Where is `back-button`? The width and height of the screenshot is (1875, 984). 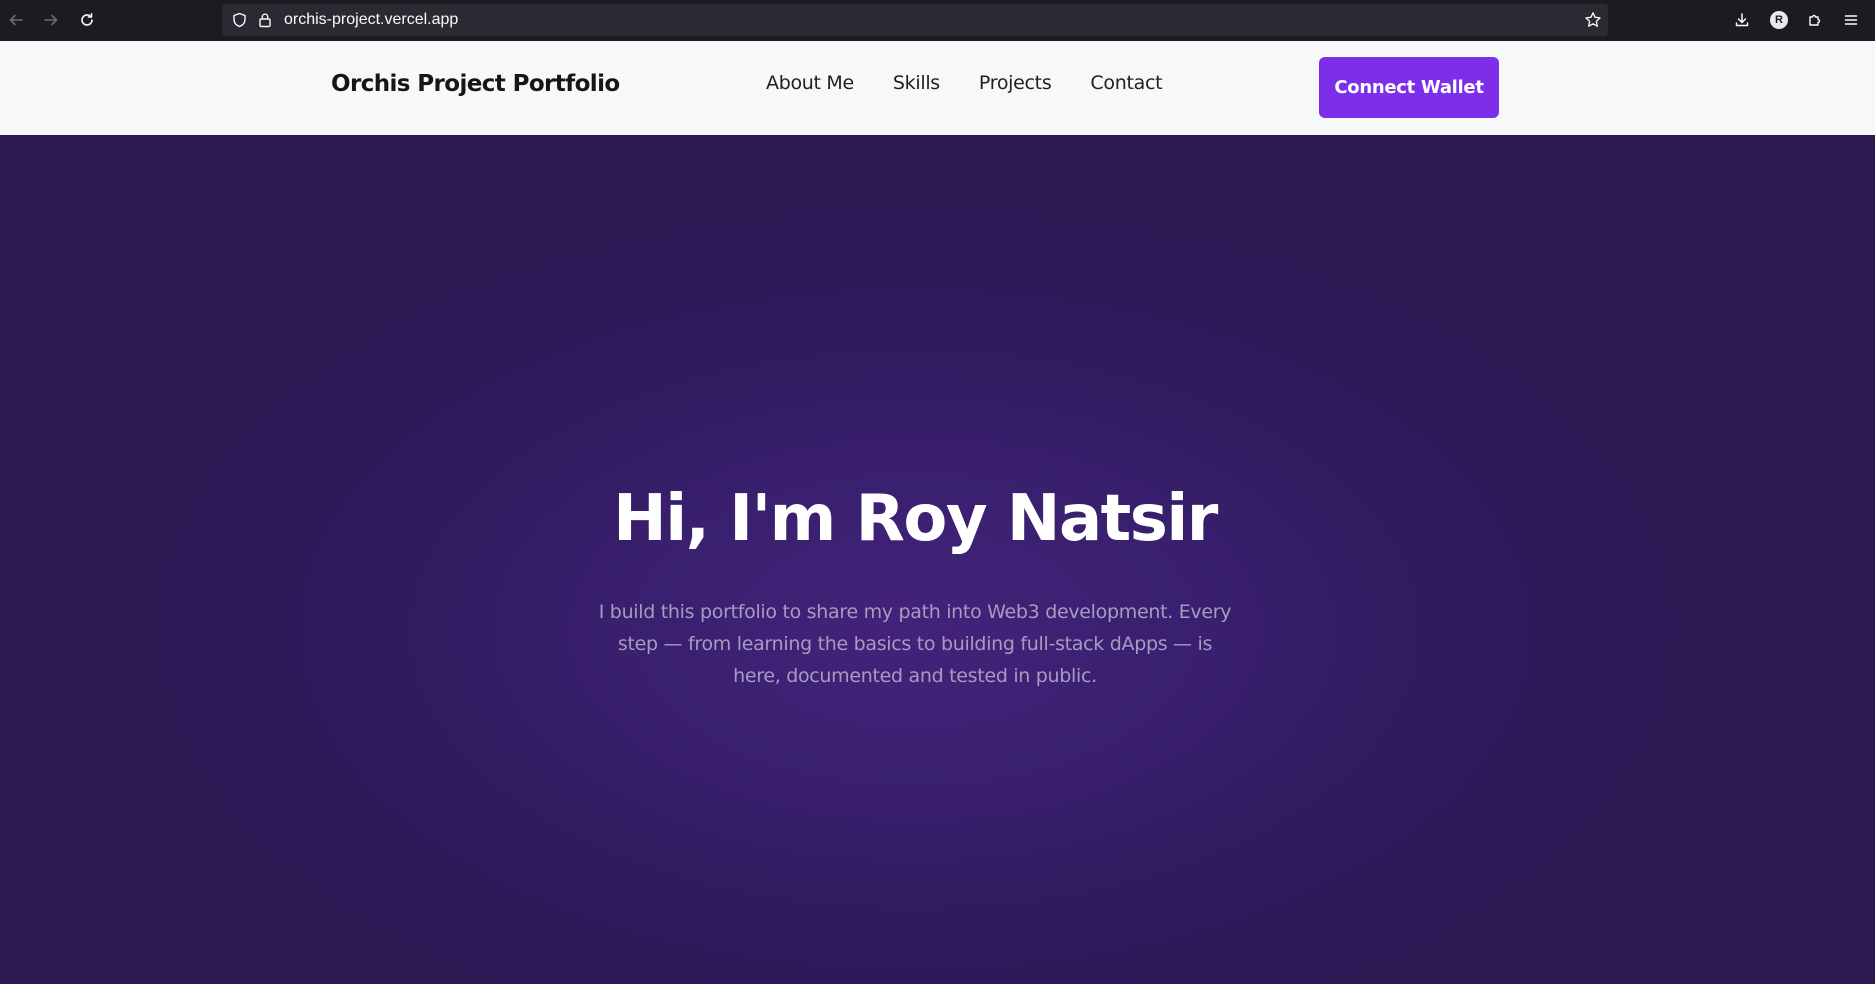 back-button is located at coordinates (16, 20).